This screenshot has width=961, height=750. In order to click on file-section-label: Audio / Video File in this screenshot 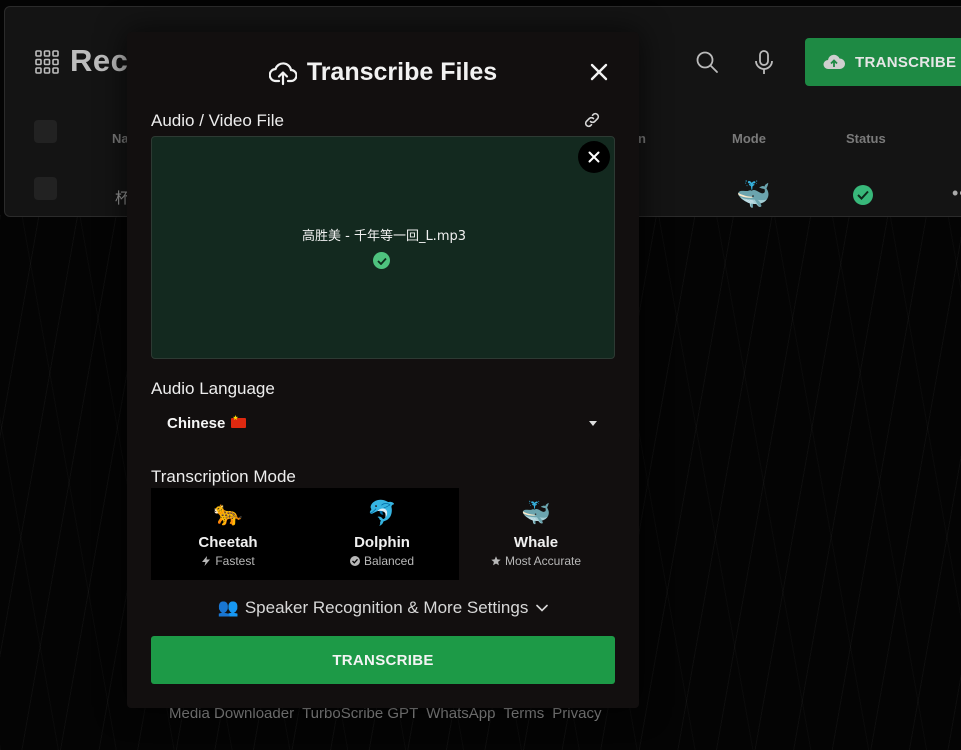, I will do `click(217, 120)`.